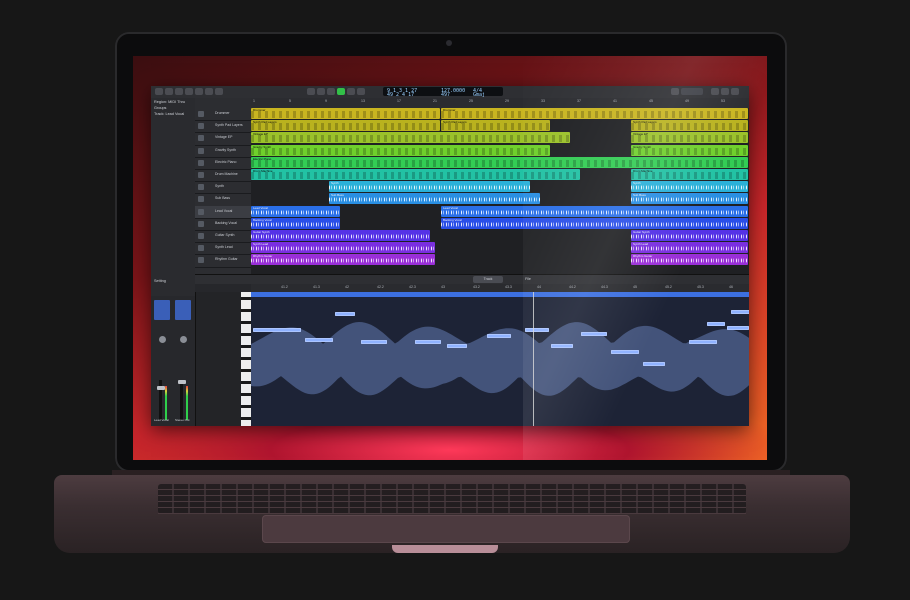 This screenshot has width=910, height=600. I want to click on master-volume-slider, so click(692, 91).